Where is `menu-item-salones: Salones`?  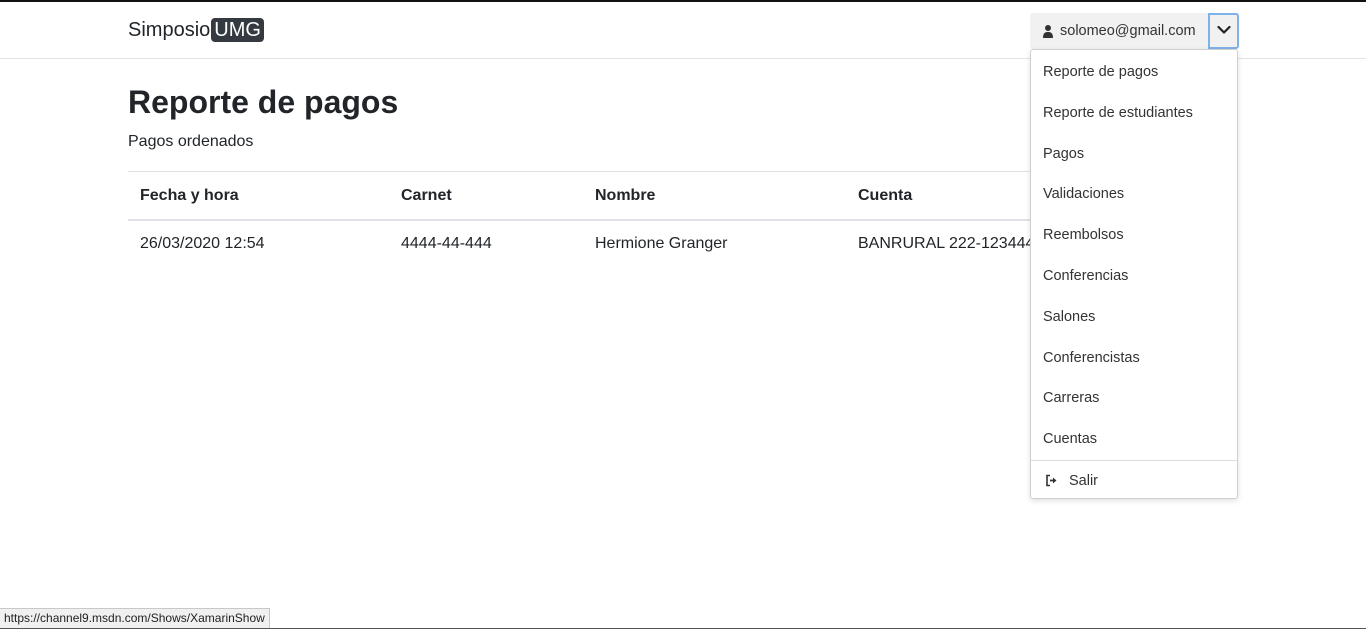
menu-item-salones: Salones is located at coordinates (1134, 317).